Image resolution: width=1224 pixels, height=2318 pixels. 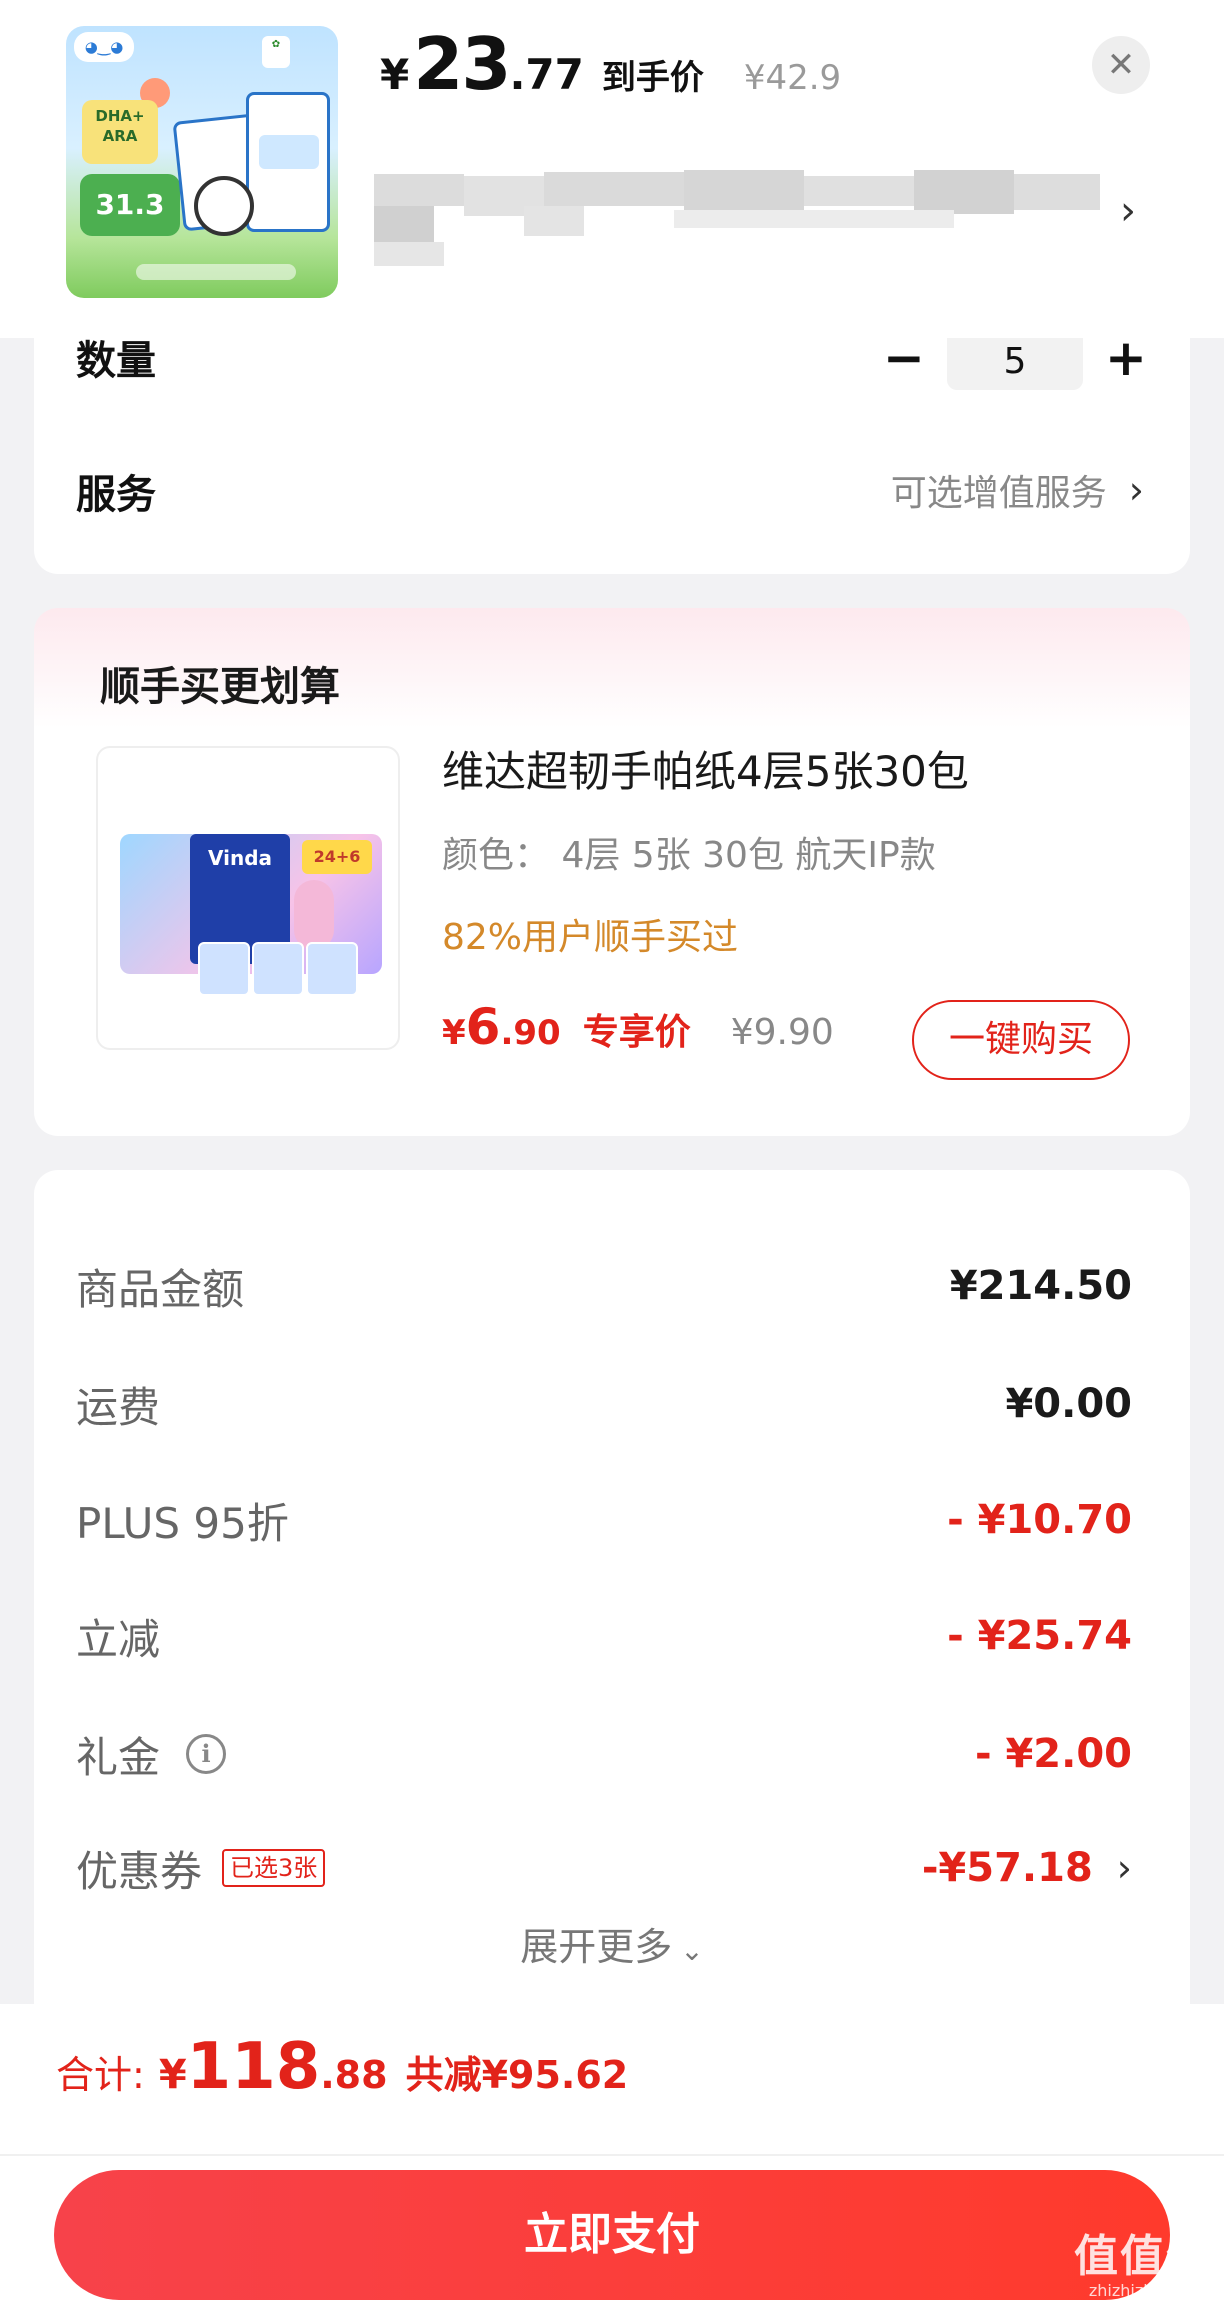 What do you see at coordinates (202, 162) in the screenshot?
I see `product-thumbnail: ◕‿◕ ✿ DHA+ ARA 31.3` at bounding box center [202, 162].